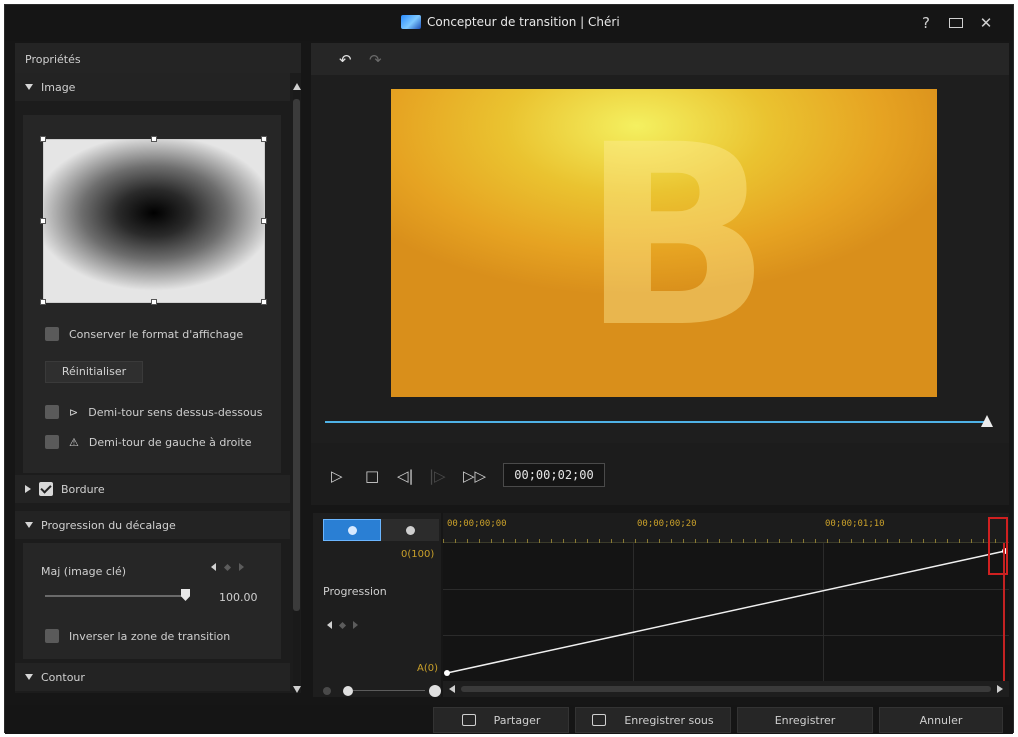 This screenshot has height=737, width=1018. What do you see at coordinates (599, 720) in the screenshot?
I see `save-icon` at bounding box center [599, 720].